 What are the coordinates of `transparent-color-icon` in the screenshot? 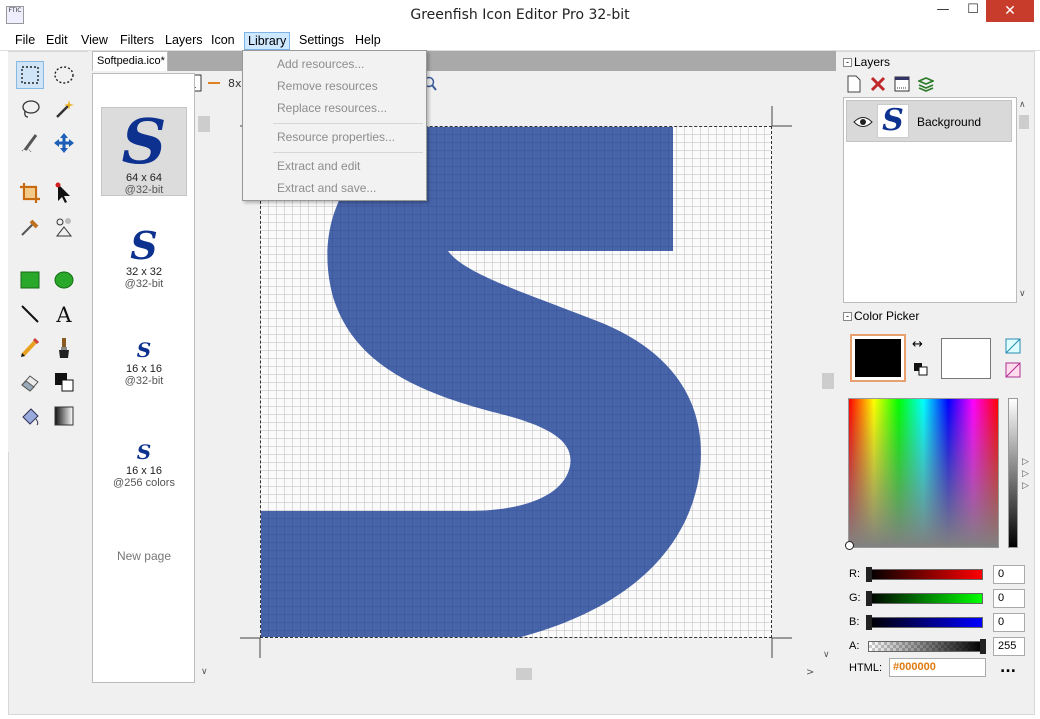 It's located at (1013, 347).